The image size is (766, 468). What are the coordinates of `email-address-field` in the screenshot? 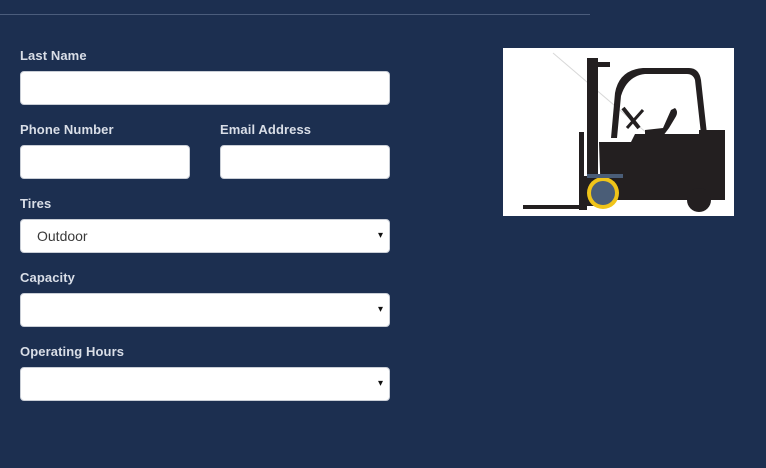 It's located at (305, 162).